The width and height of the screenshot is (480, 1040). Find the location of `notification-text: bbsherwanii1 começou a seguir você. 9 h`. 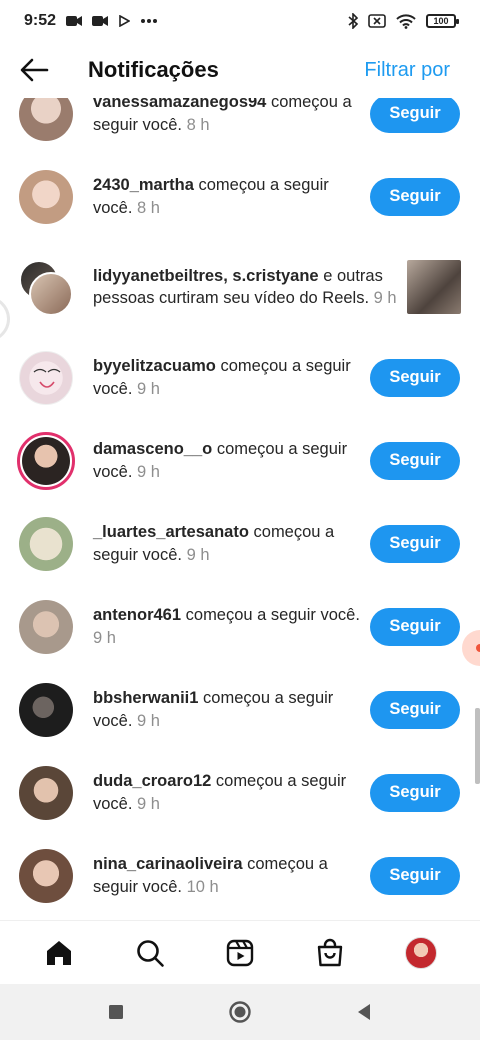

notification-text: bbsherwanii1 começou a seguir você. 9 h is located at coordinates (231, 709).